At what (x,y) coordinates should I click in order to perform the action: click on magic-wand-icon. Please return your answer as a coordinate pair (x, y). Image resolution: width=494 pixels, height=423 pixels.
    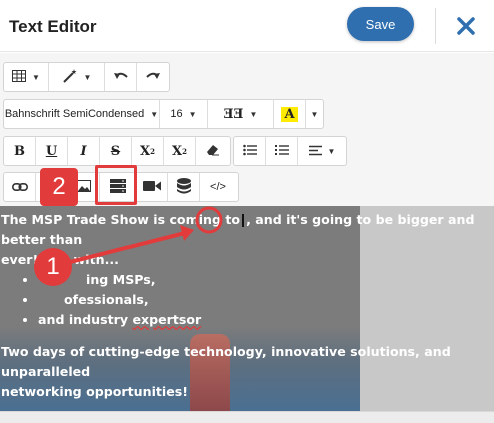
    Looking at the image, I should click on (70, 77).